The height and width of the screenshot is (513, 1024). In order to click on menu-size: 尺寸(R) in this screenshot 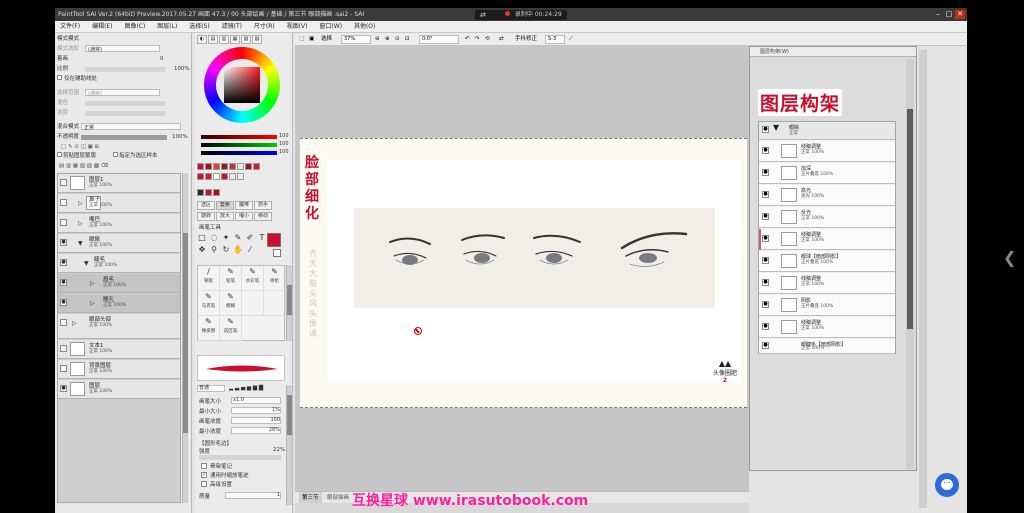, I will do `click(264, 27)`.